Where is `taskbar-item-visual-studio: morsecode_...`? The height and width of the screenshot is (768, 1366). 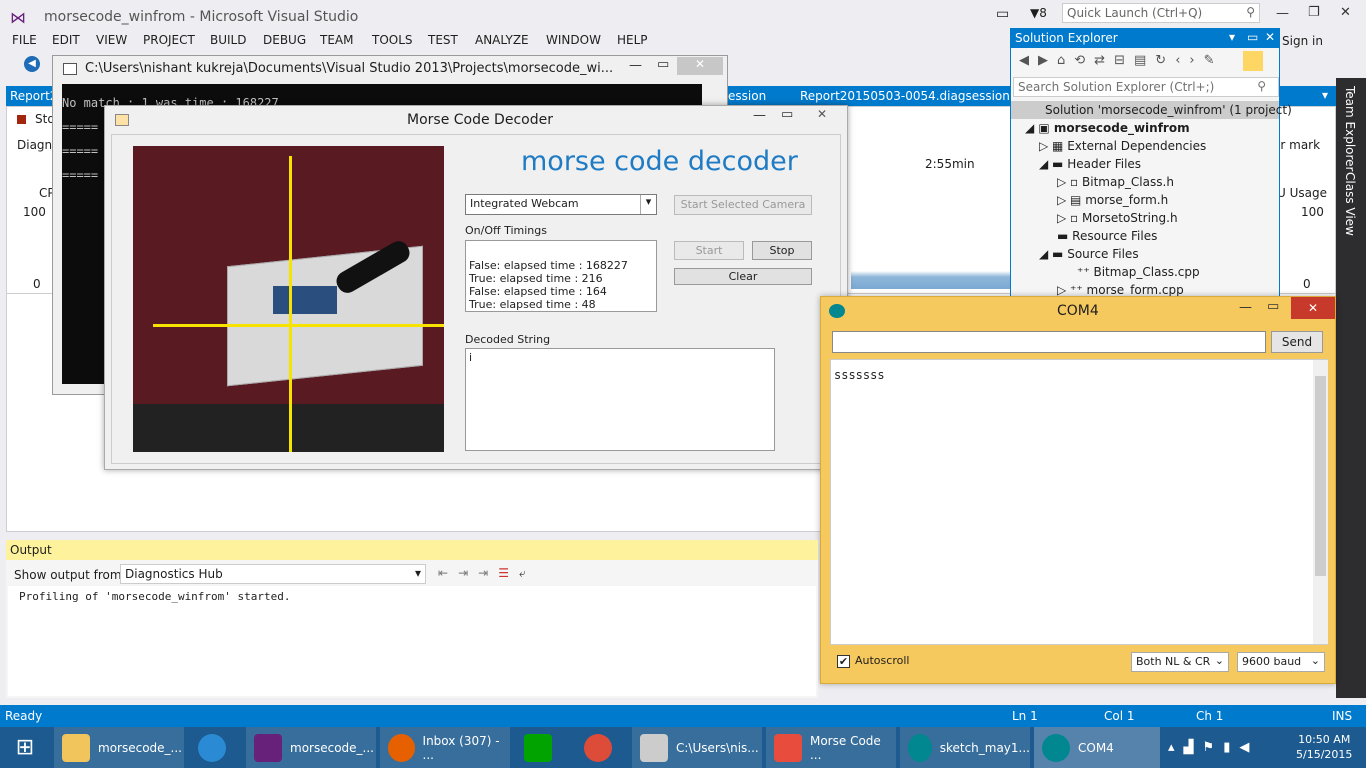 taskbar-item-visual-studio: morsecode_... is located at coordinates (311, 747).